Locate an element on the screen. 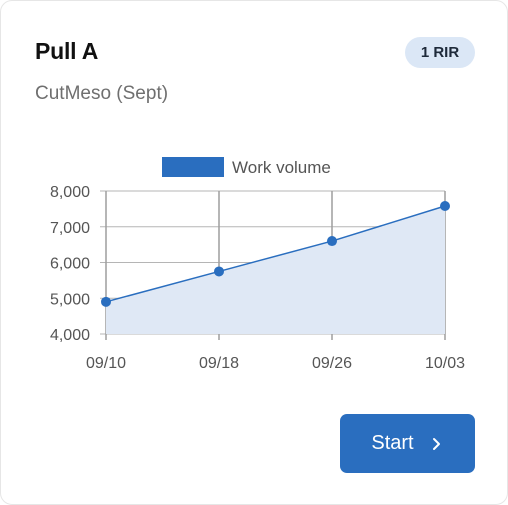 This screenshot has height=505, width=508. x-tick-label: 09/18 is located at coordinates (219, 363).